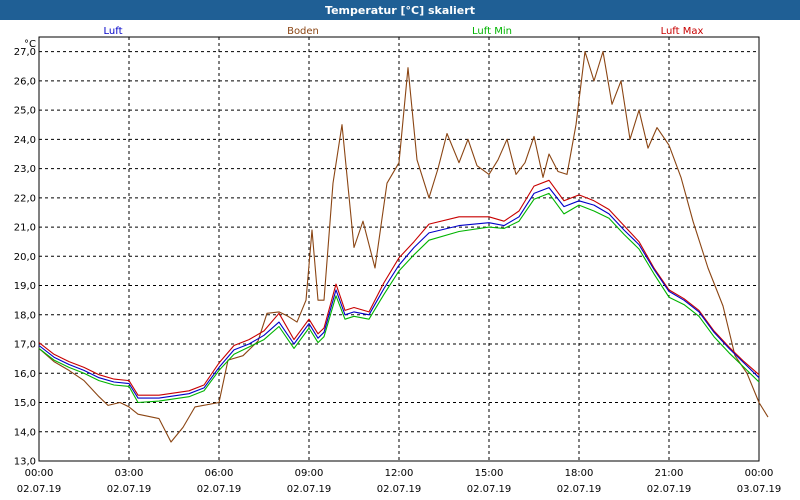 The width and height of the screenshot is (800, 500). Describe the element at coordinates (489, 473) in the screenshot. I see `x-tick-time: 15:00` at that location.